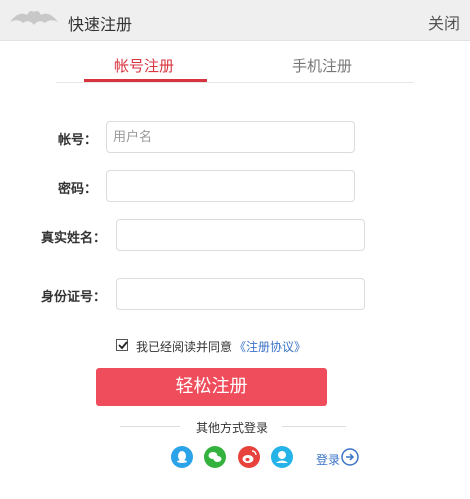  What do you see at coordinates (230, 137) in the screenshot?
I see `account-input` at bounding box center [230, 137].